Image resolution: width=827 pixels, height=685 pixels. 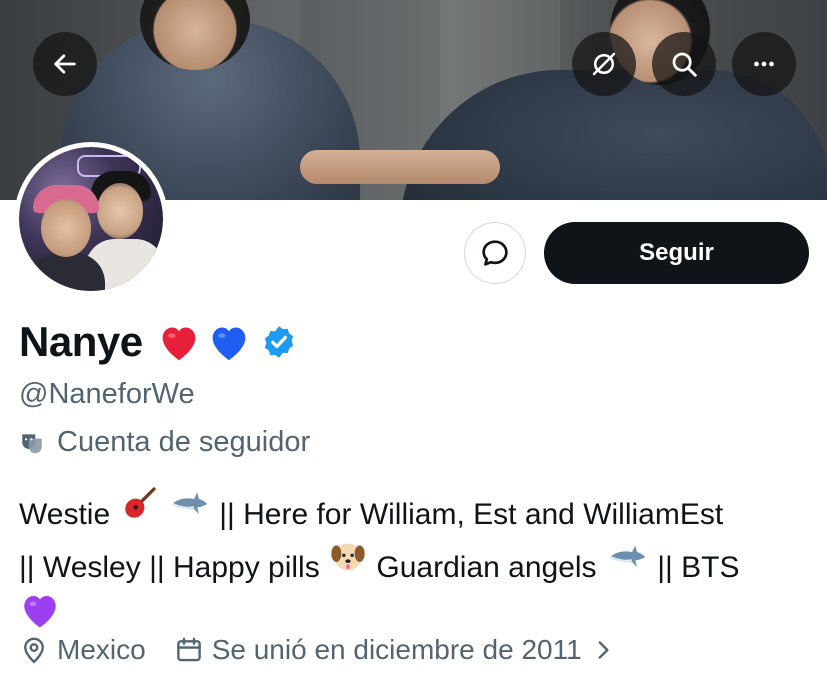 I want to click on more-horizontal-icon, so click(x=764, y=64).